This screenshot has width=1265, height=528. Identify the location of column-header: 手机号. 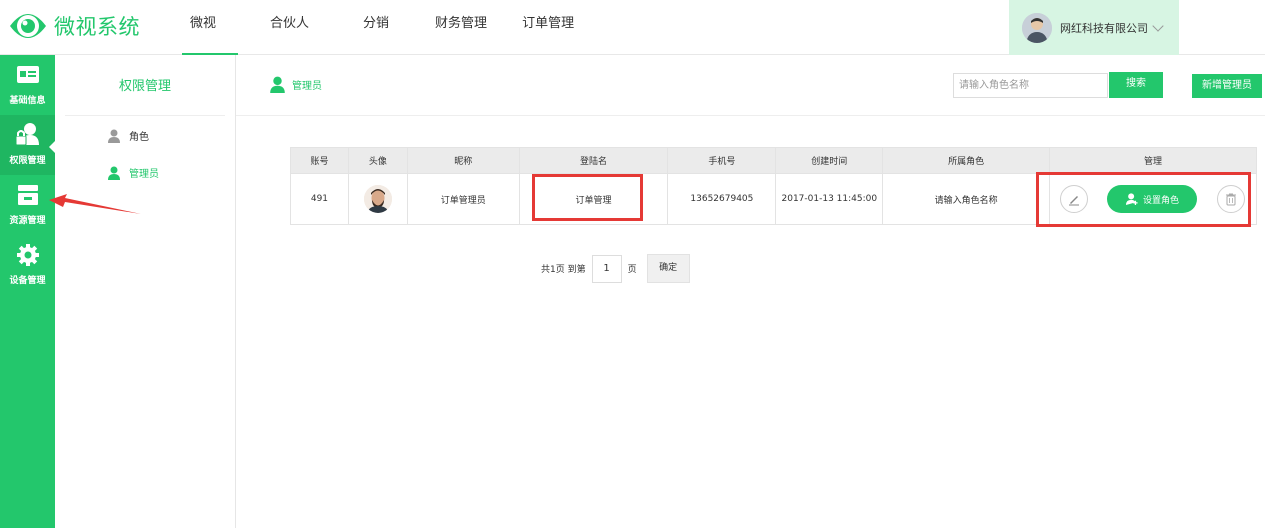
(722, 160).